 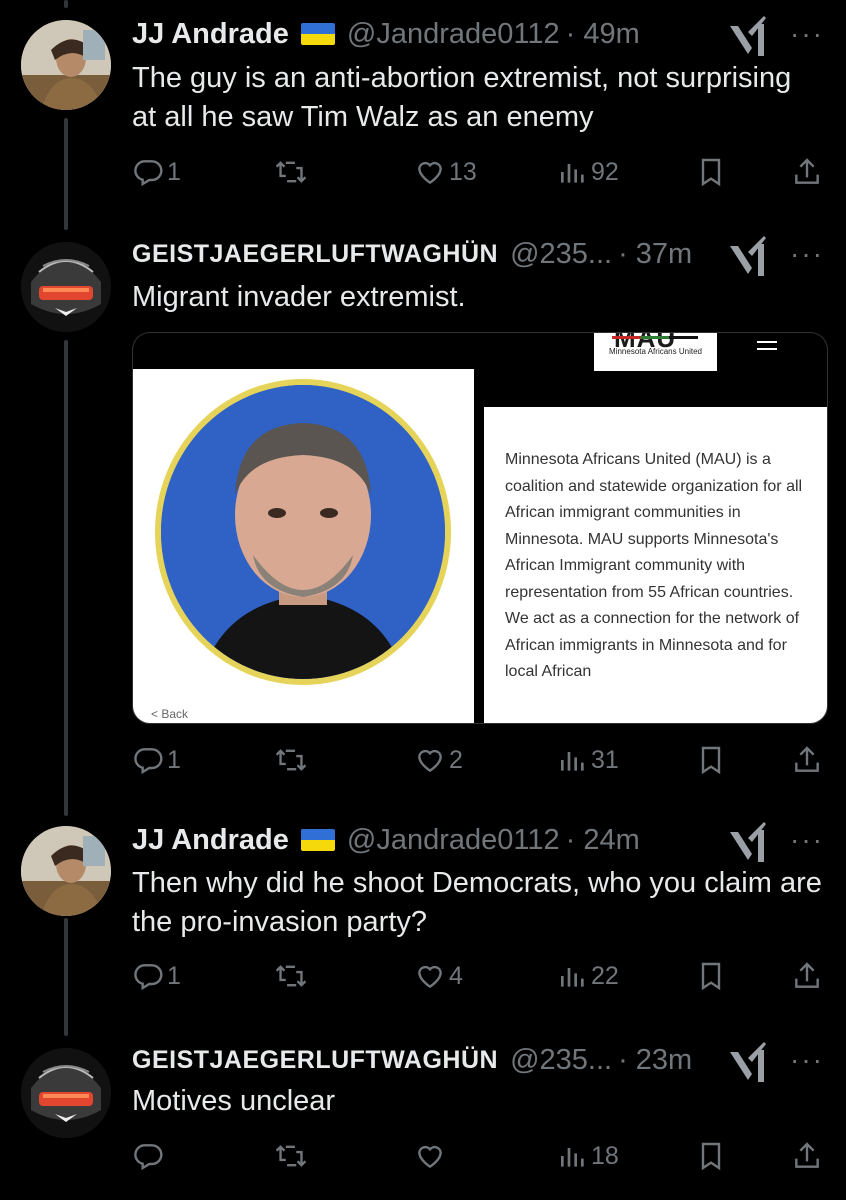 I want to click on mau-logo: MAU Minnesota Africans United, so click(x=655, y=352).